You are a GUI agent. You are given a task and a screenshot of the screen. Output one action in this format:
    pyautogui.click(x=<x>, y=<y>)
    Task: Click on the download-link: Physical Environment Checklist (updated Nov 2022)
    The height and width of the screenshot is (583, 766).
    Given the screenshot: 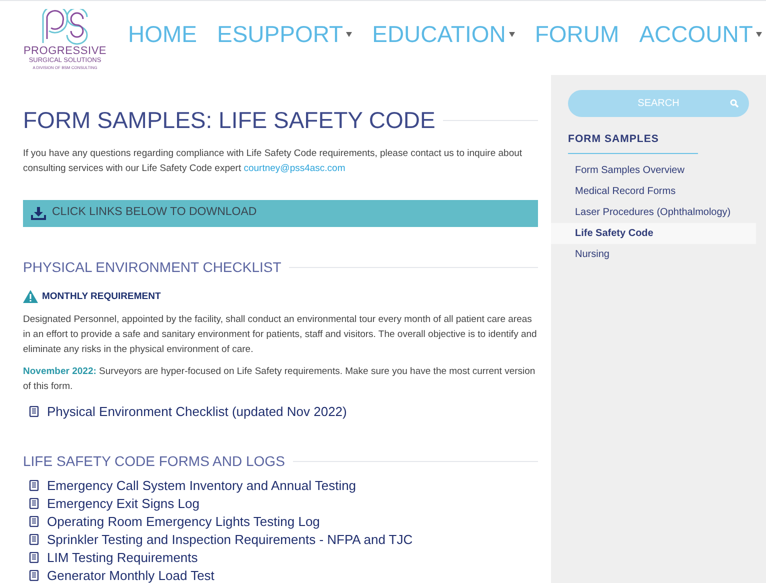 What is the action you would take?
    pyautogui.click(x=197, y=412)
    